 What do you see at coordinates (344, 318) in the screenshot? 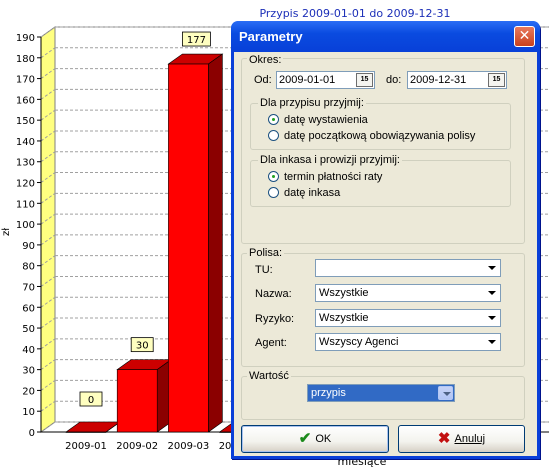
I see `ryzyko-value: Wszystkie` at bounding box center [344, 318].